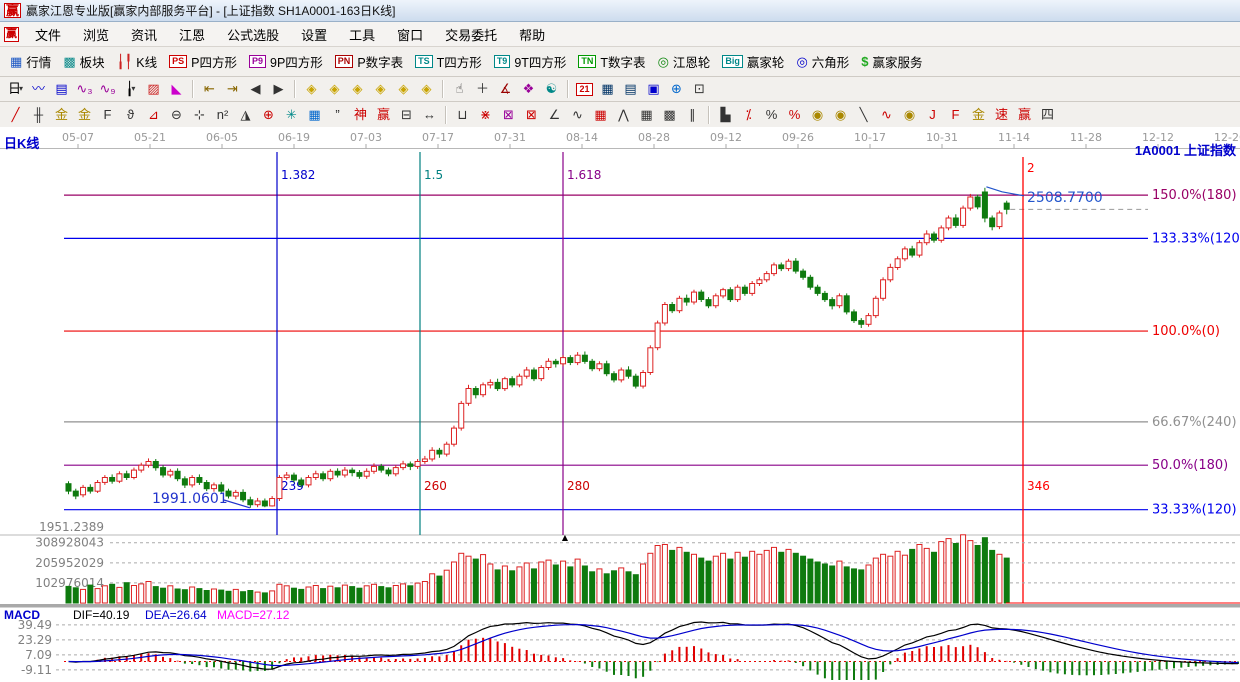 This screenshot has height=682, width=1240. Describe the element at coordinates (532, 35) in the screenshot. I see `menu-item-9: 帮助` at that location.